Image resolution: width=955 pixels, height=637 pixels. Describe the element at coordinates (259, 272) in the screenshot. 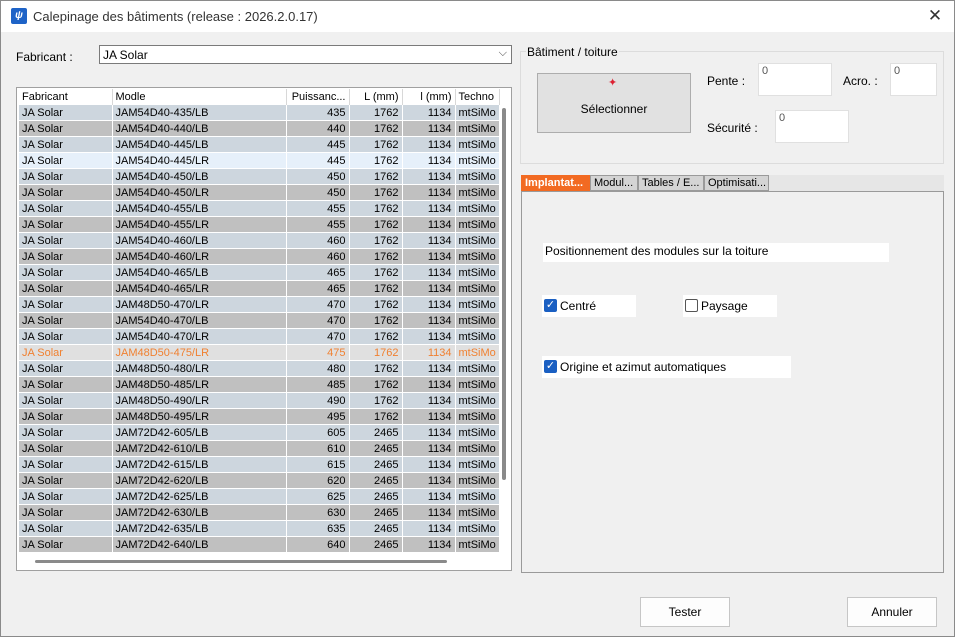

I see `table-row: JA Solar JAM54D40-465/LB 465 1762 1134 mtSiMo` at that location.